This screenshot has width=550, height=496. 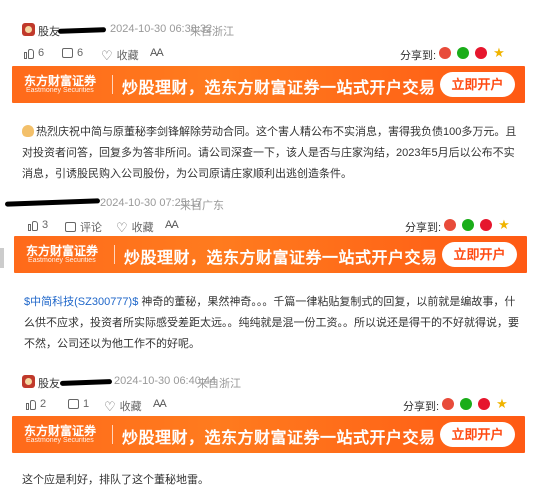 What do you see at coordinates (115, 480) in the screenshot?
I see `post-text: 这个应是利好，排队了这个董秘地雷。` at bounding box center [115, 480].